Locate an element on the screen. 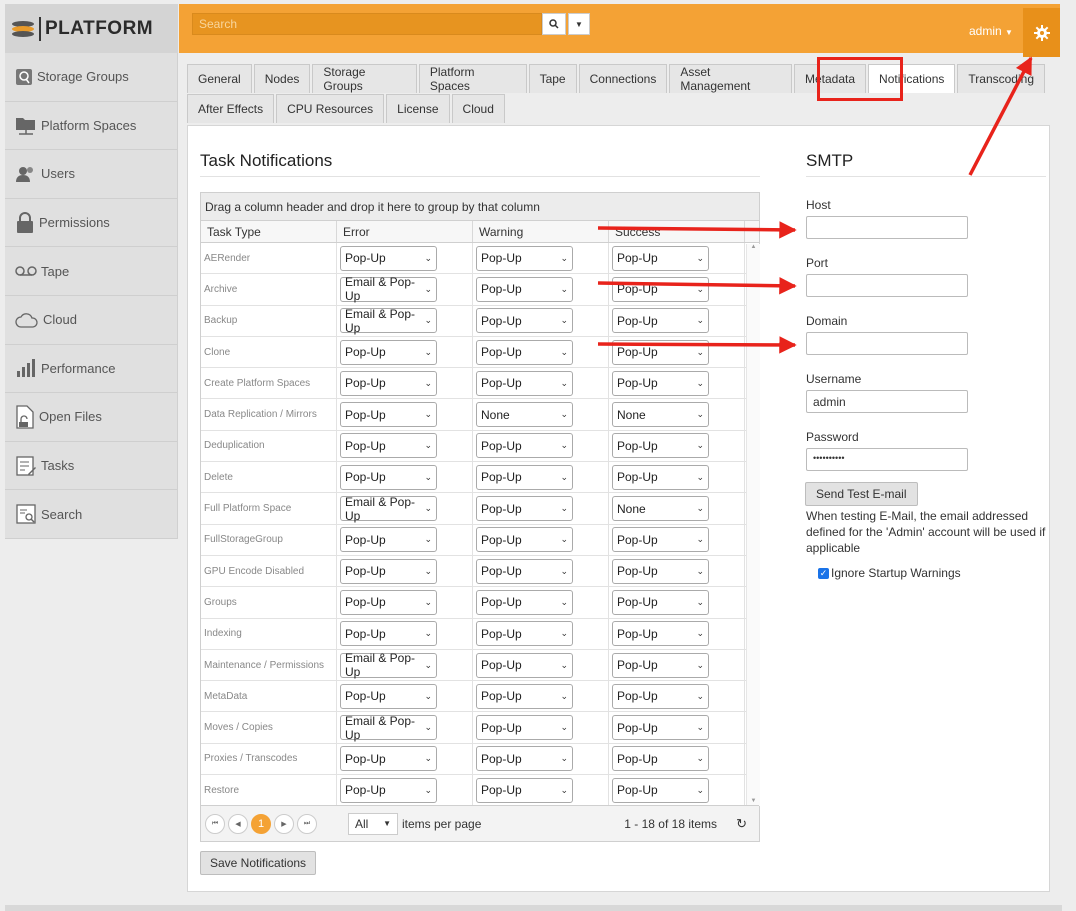  per-page-select: All ▼ is located at coordinates (373, 823).